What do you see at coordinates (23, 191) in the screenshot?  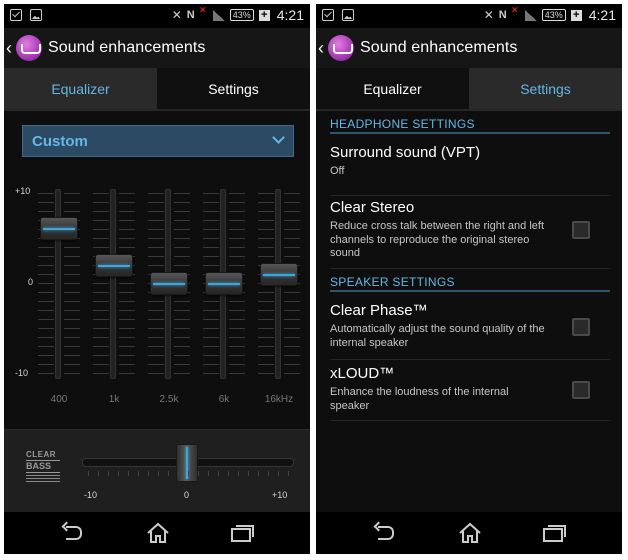 I see `scale-max-label: +10` at bounding box center [23, 191].